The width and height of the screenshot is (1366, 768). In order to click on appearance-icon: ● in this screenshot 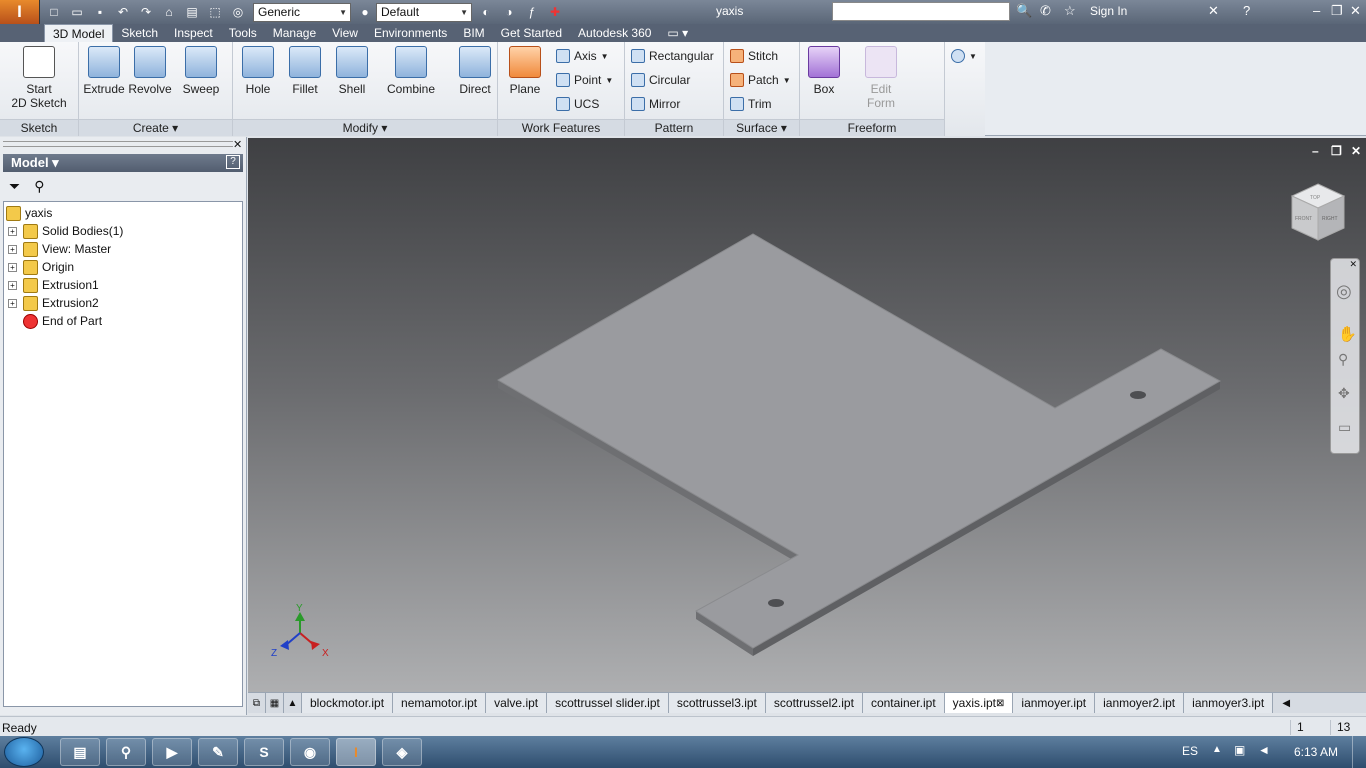, I will do `click(365, 12)`.